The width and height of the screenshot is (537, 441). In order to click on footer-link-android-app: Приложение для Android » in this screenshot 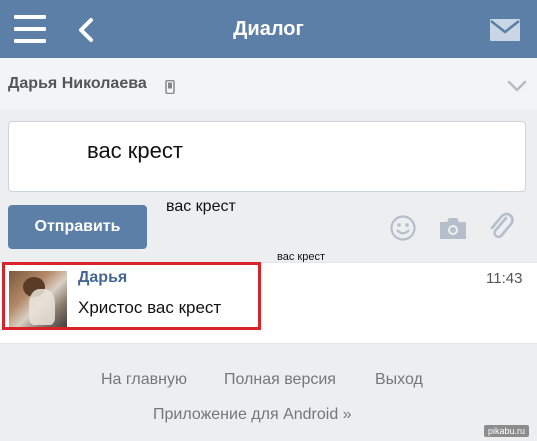, I will do `click(252, 415)`.